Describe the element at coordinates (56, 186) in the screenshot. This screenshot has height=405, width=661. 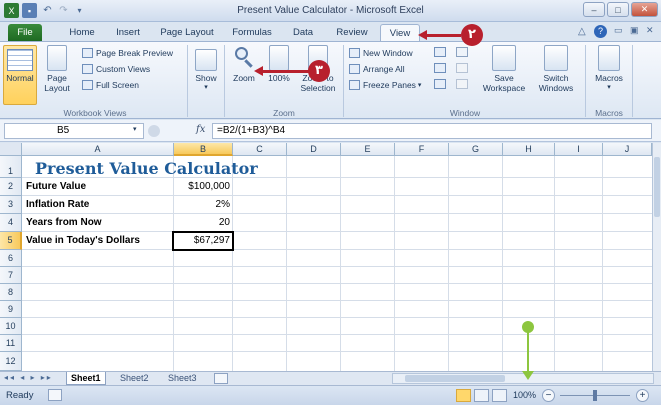
I see `label-future-value: Future Value` at that location.